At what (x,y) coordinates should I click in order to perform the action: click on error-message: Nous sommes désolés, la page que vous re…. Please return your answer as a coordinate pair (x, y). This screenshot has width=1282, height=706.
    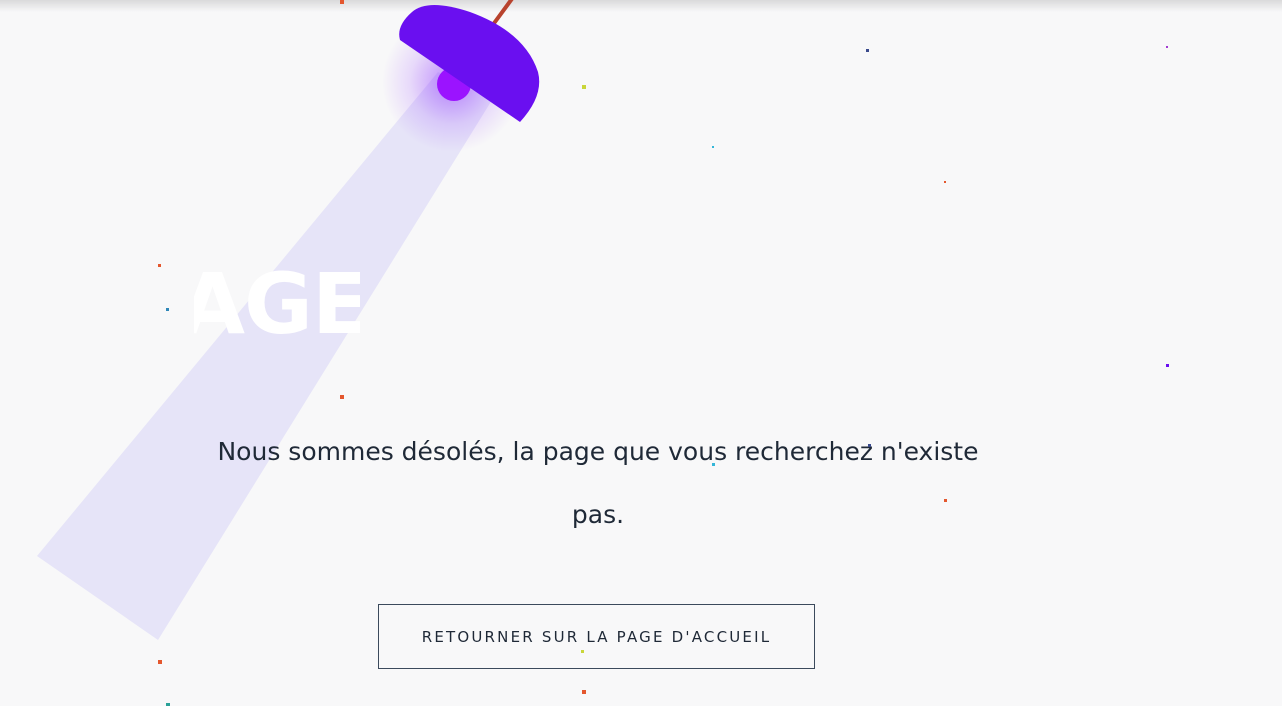
    Looking at the image, I should click on (598, 483).